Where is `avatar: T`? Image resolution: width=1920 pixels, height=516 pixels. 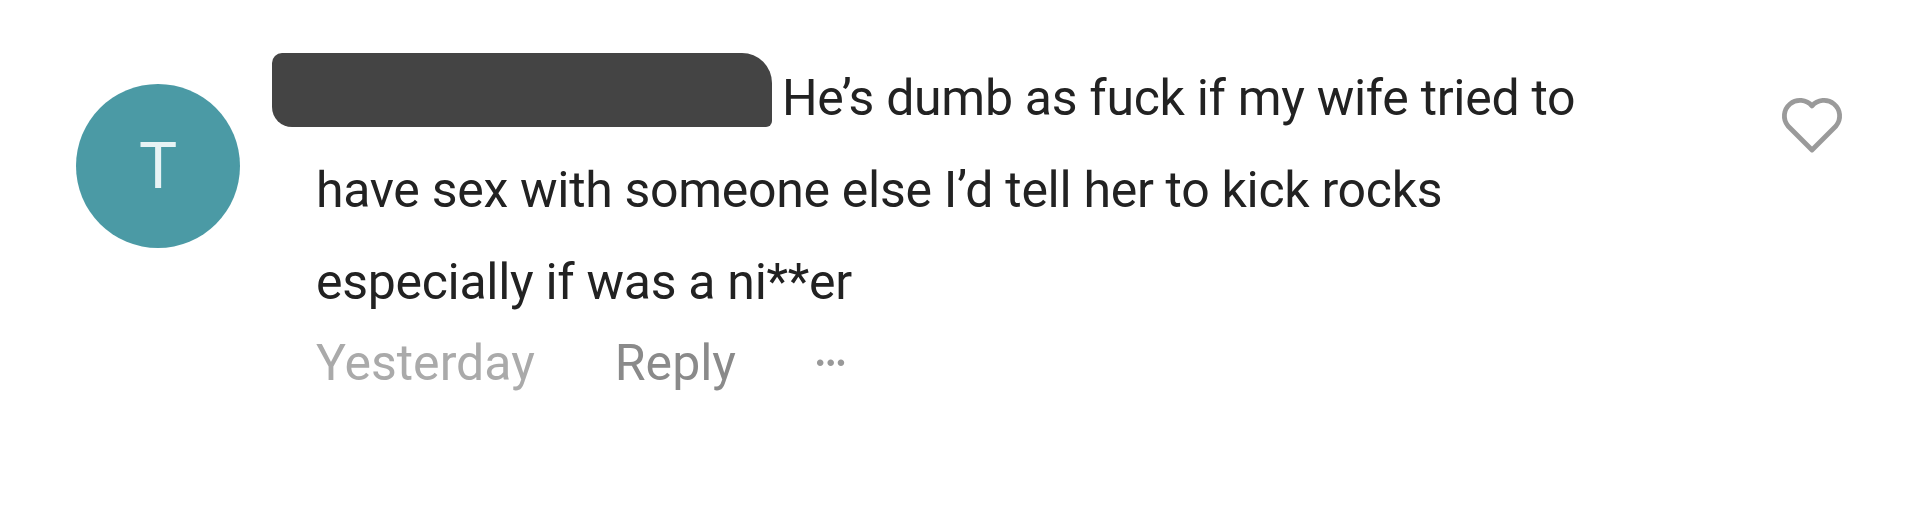
avatar: T is located at coordinates (158, 166).